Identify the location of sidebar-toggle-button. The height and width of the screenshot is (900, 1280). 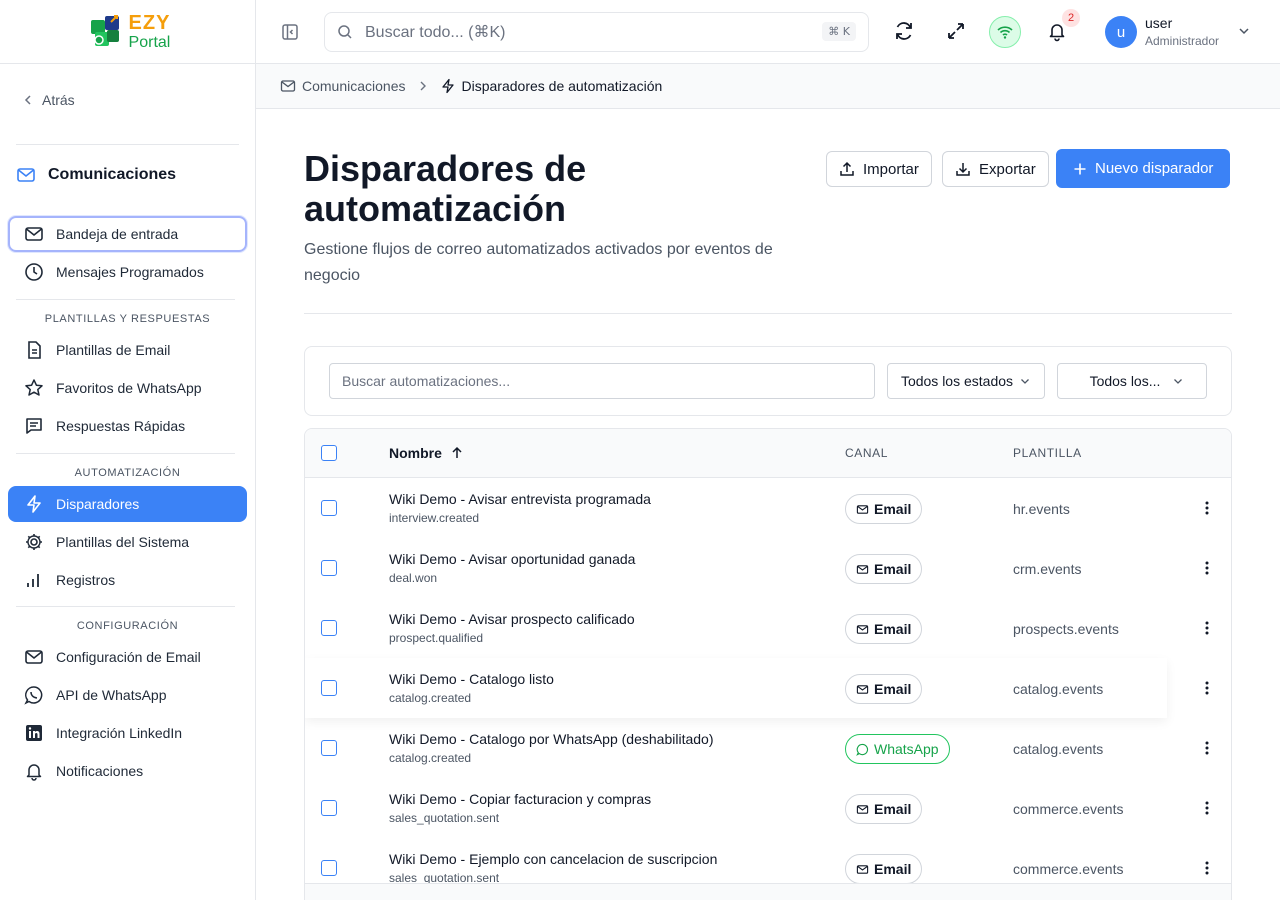
(290, 32).